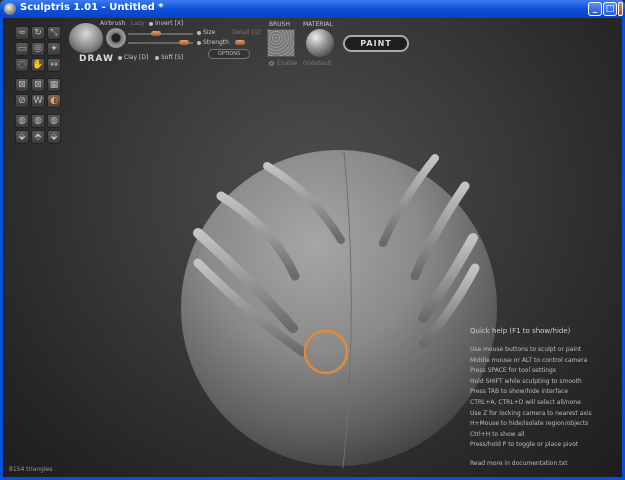  I want to click on help-line: Press SPACE for tool settings, so click(513, 371).